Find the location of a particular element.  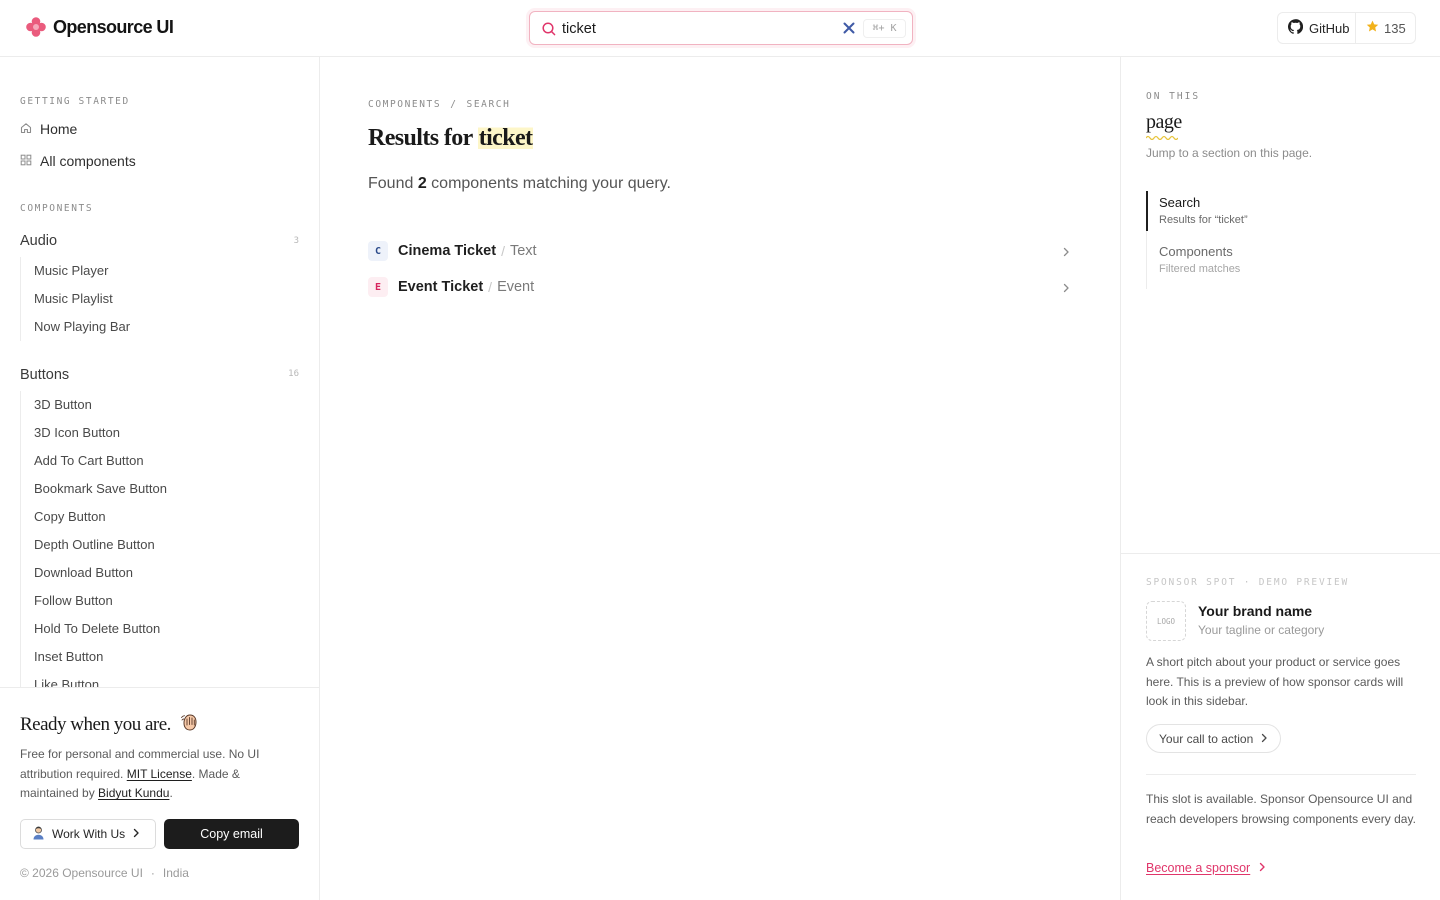

sidebar-item-depth-outline-button: Depth Outline Button is located at coordinates (94, 545).